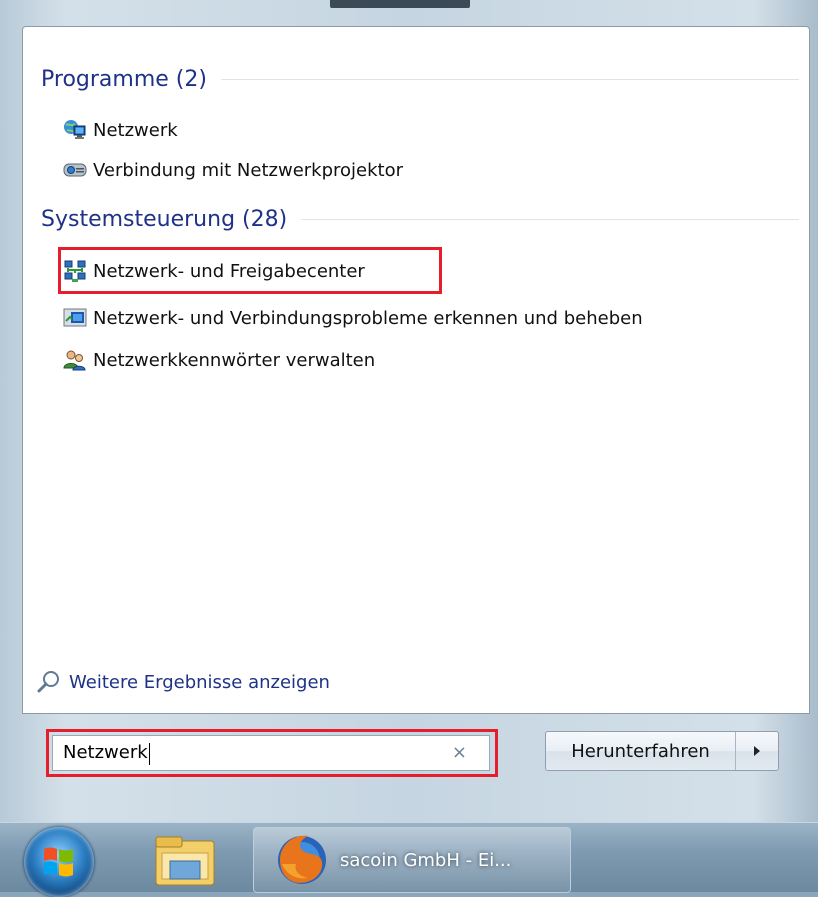  Describe the element at coordinates (400, 4) in the screenshot. I see `start-menu-top-edge` at that location.